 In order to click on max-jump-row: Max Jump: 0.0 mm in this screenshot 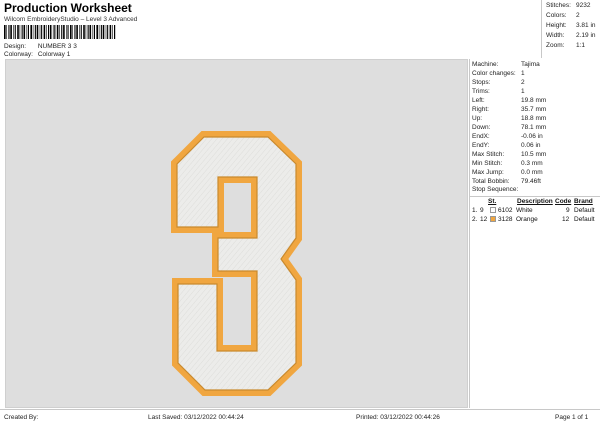, I will do `click(507, 172)`.